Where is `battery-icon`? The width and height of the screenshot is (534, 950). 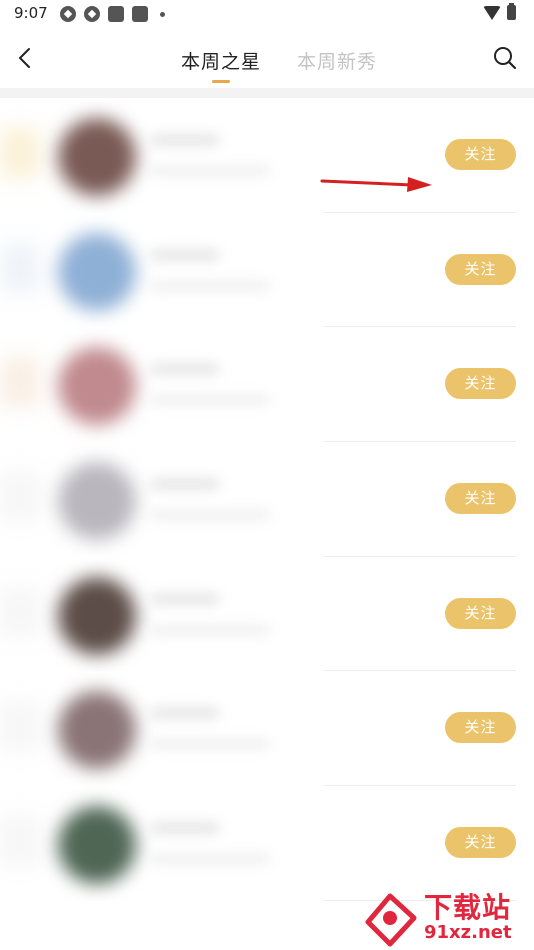 battery-icon is located at coordinates (511, 11).